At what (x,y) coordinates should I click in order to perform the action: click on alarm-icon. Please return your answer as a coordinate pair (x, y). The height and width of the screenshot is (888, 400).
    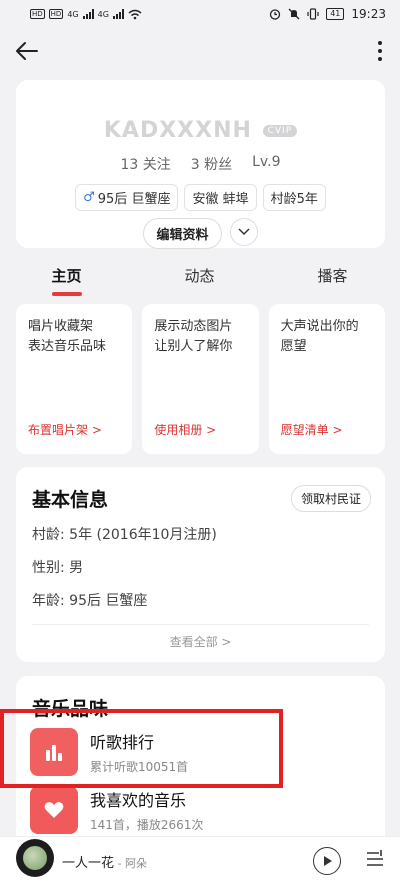
    Looking at the image, I should click on (275, 14).